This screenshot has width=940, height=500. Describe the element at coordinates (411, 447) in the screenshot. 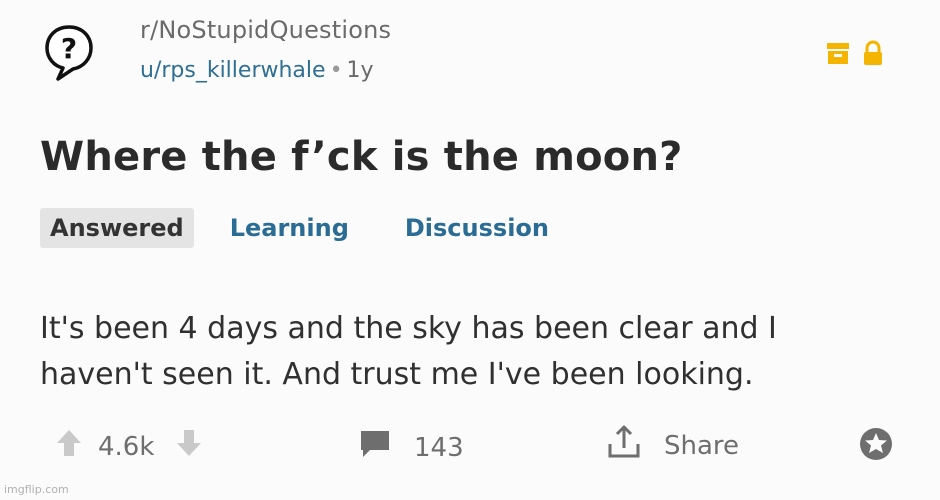

I see `comments-button: 143` at that location.